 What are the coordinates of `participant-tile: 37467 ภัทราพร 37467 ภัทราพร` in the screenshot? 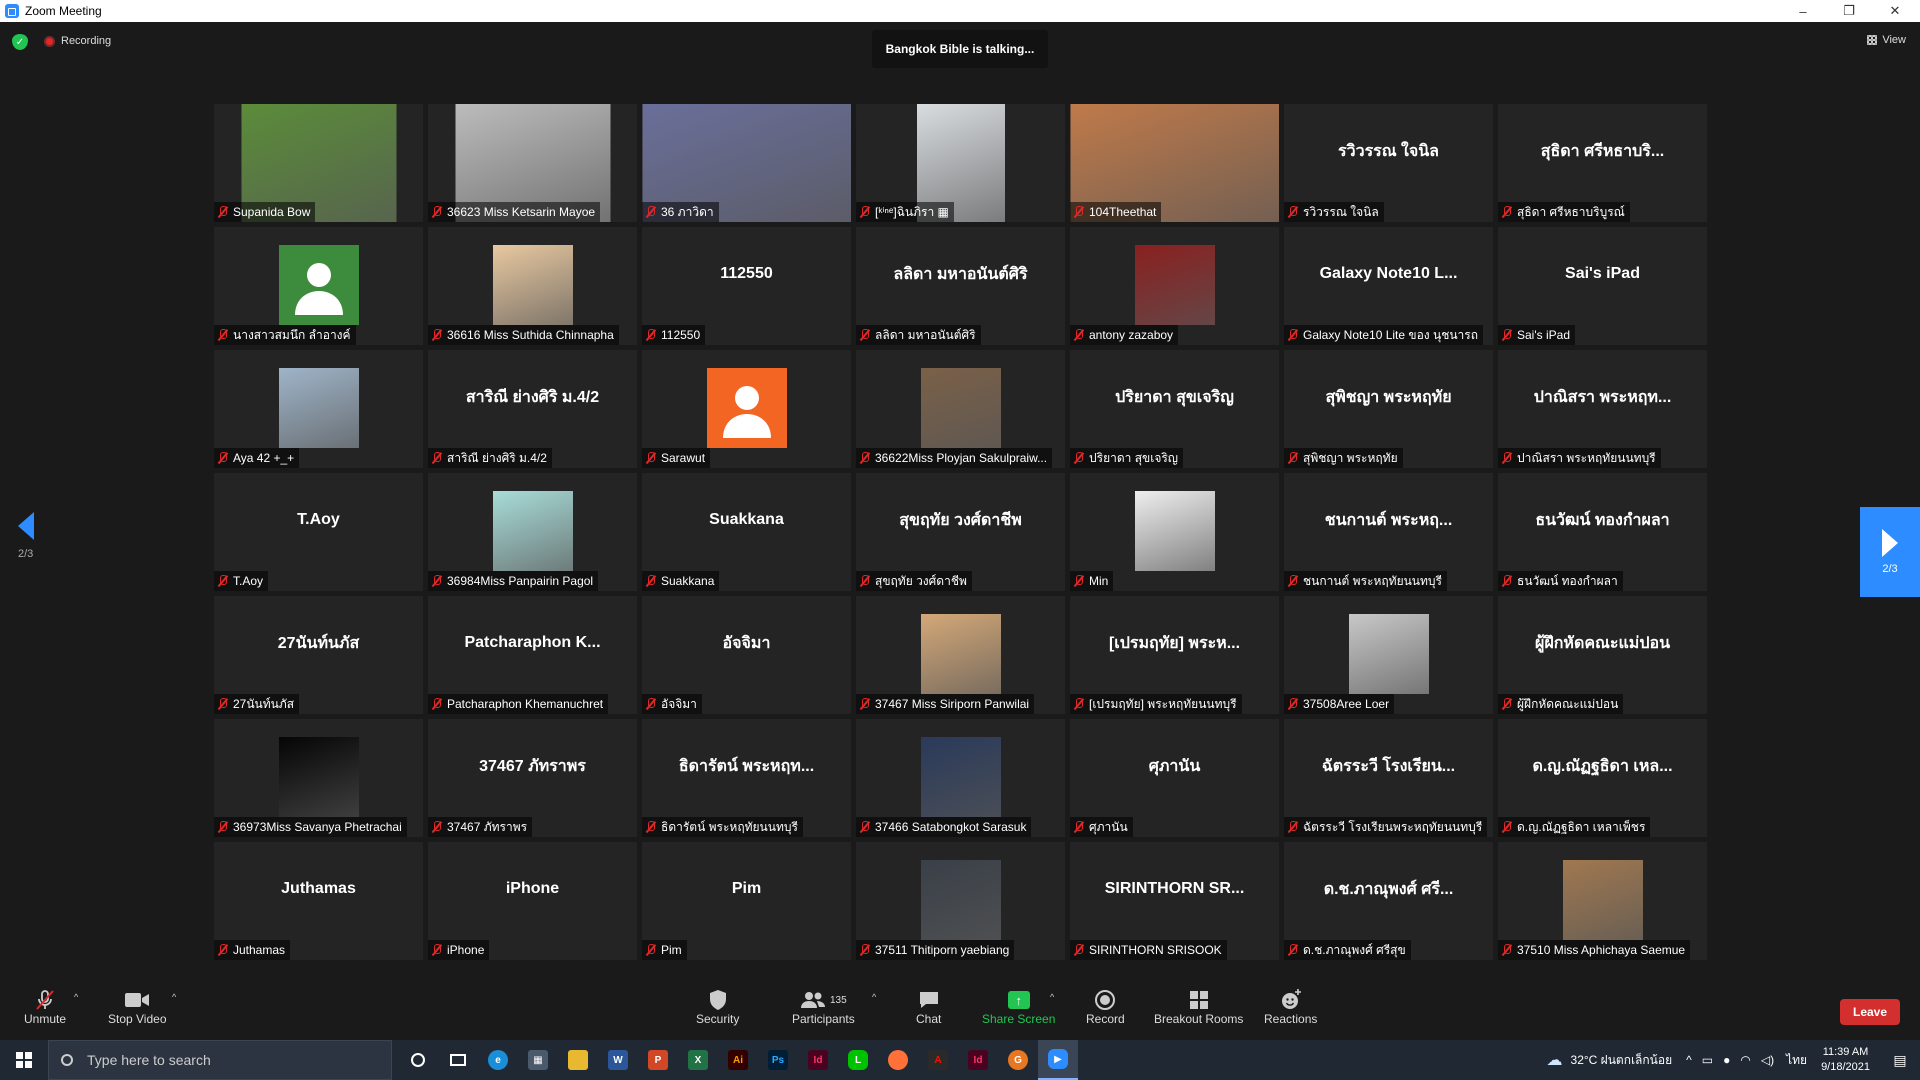 It's located at (532, 778).